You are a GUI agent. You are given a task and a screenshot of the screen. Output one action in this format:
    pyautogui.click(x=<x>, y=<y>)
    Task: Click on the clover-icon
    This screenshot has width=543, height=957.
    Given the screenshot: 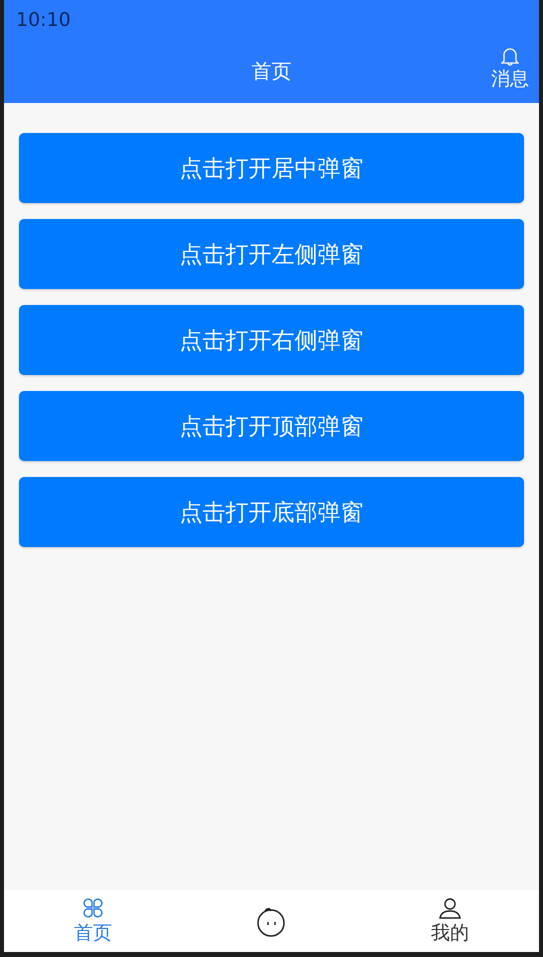 What is the action you would take?
    pyautogui.click(x=93, y=907)
    